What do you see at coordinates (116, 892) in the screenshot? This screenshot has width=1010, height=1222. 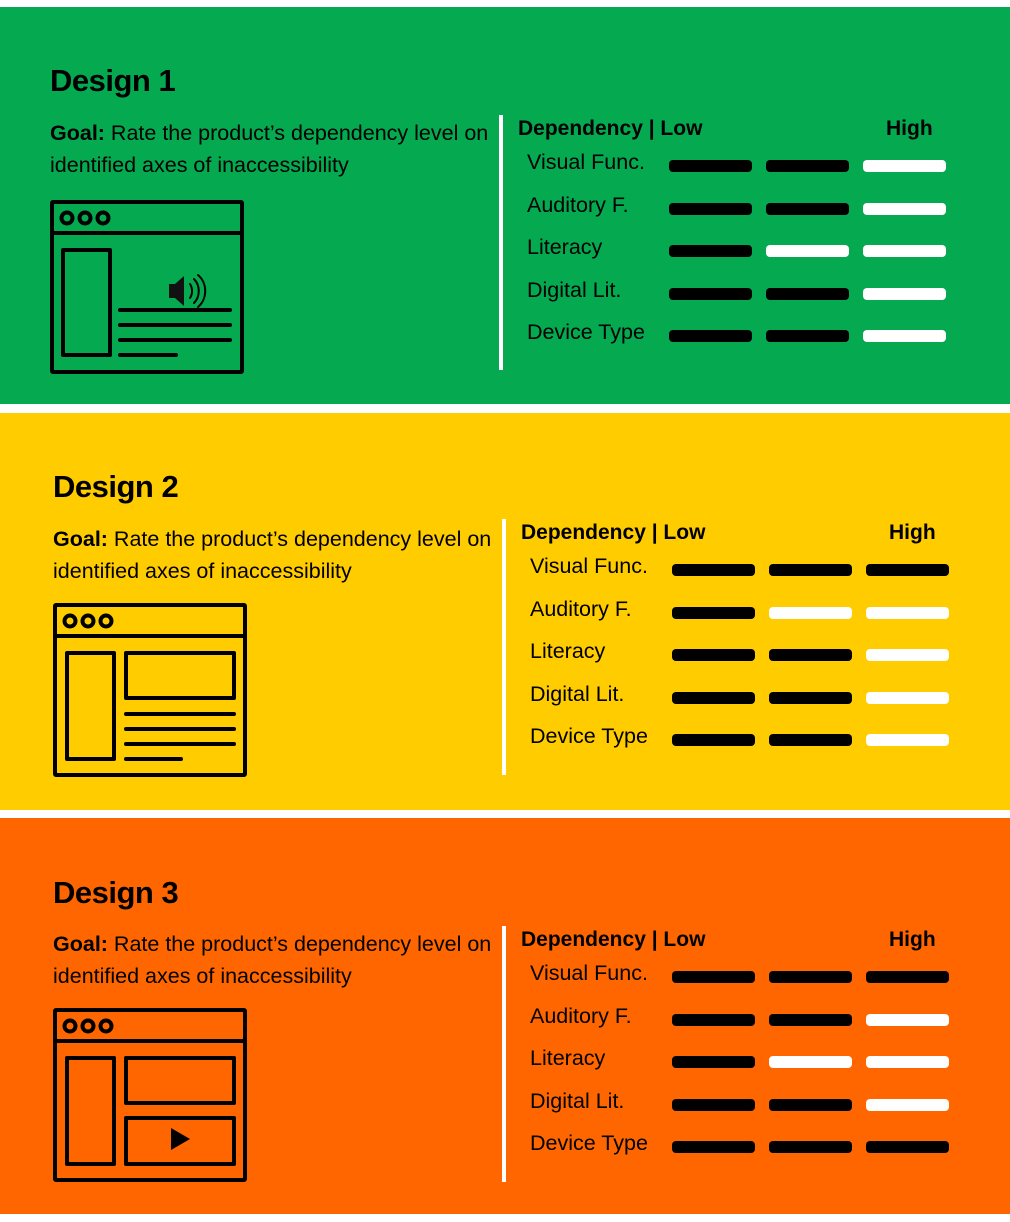 I see `design-title: Design 3` at bounding box center [116, 892].